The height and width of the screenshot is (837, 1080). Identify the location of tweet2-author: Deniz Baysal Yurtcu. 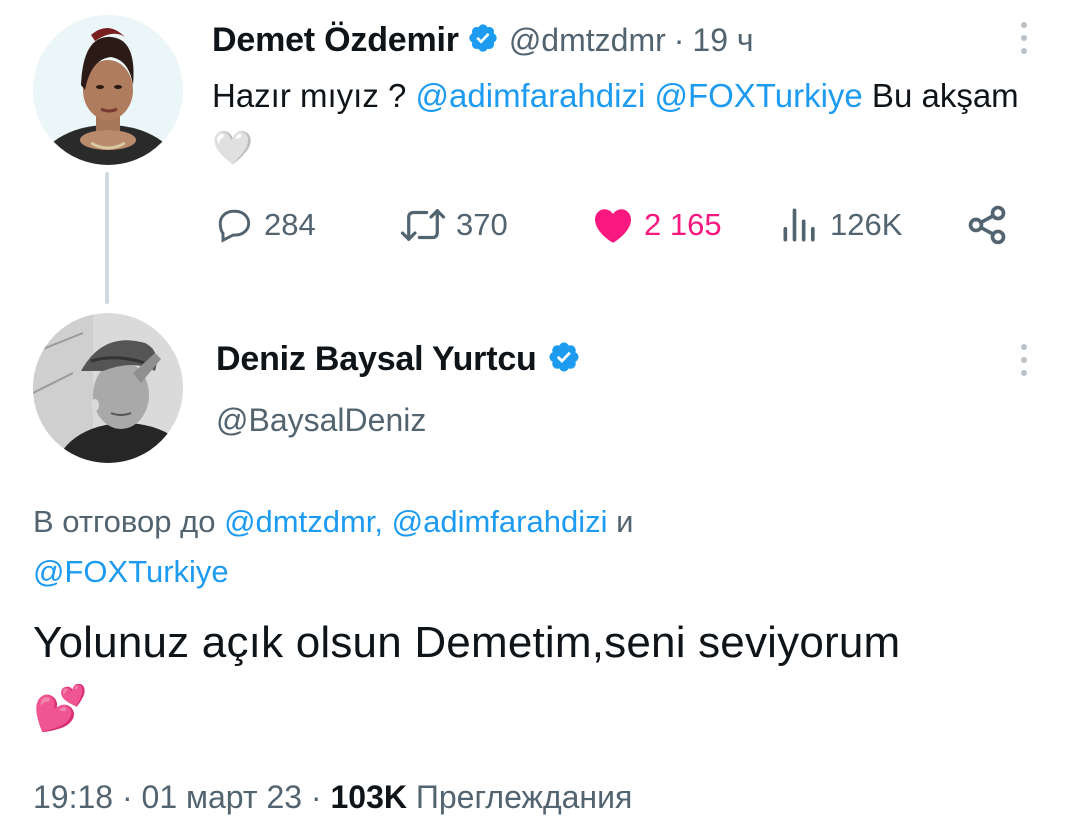
(398, 359).